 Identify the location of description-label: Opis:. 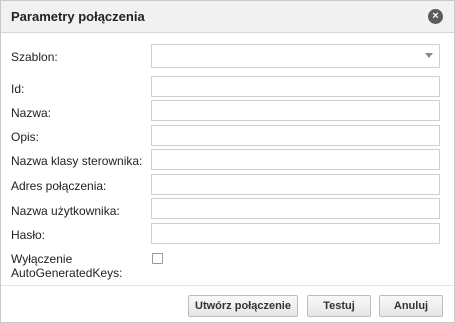
(25, 137).